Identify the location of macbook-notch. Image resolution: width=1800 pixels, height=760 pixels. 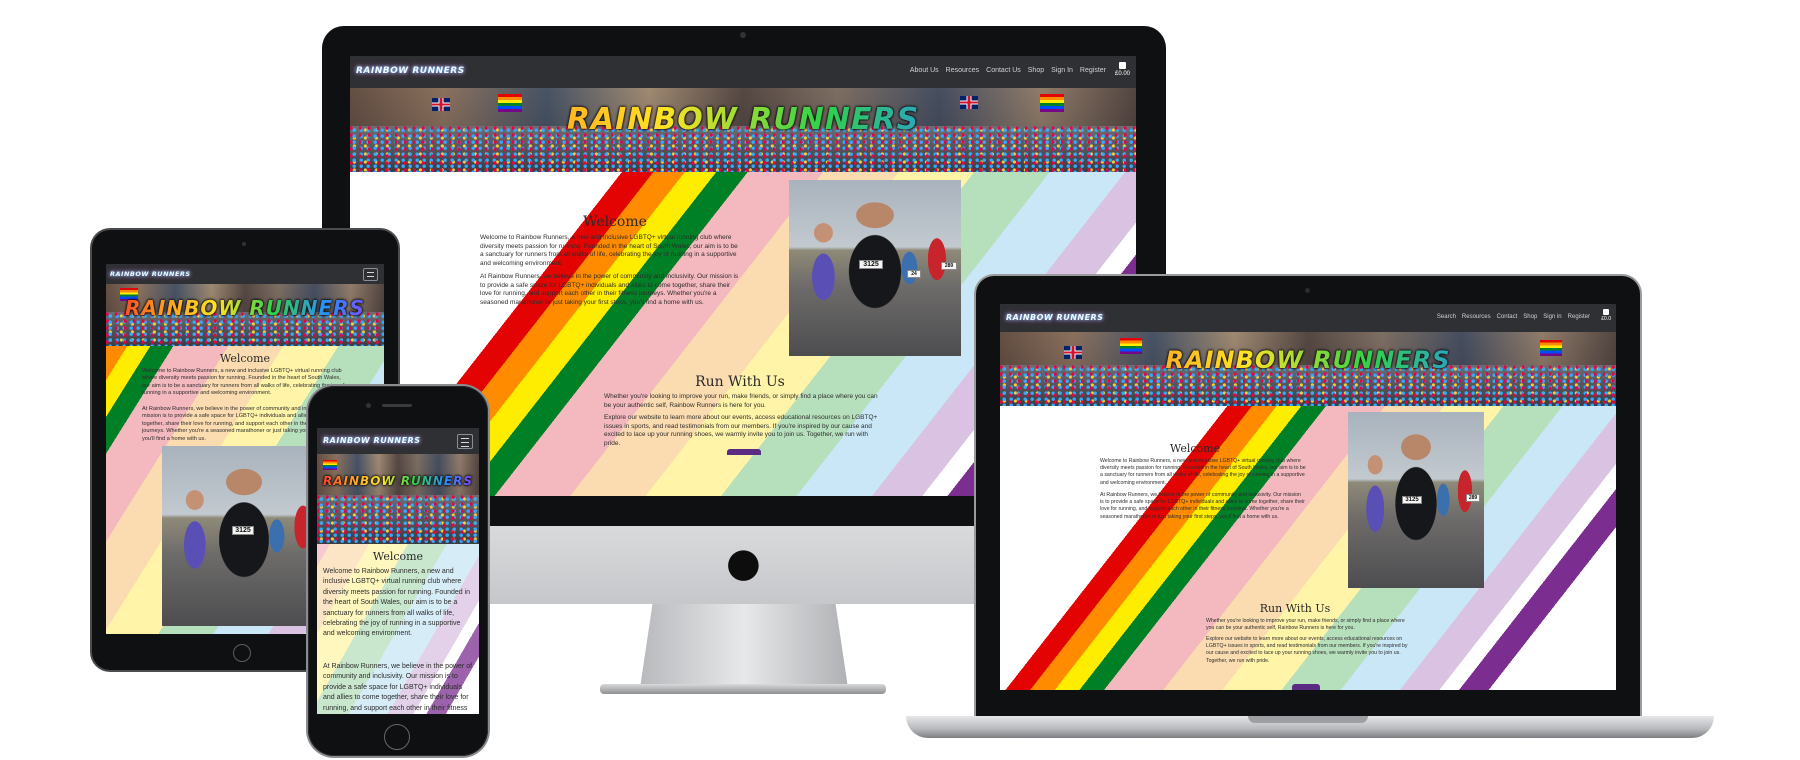
(1308, 719).